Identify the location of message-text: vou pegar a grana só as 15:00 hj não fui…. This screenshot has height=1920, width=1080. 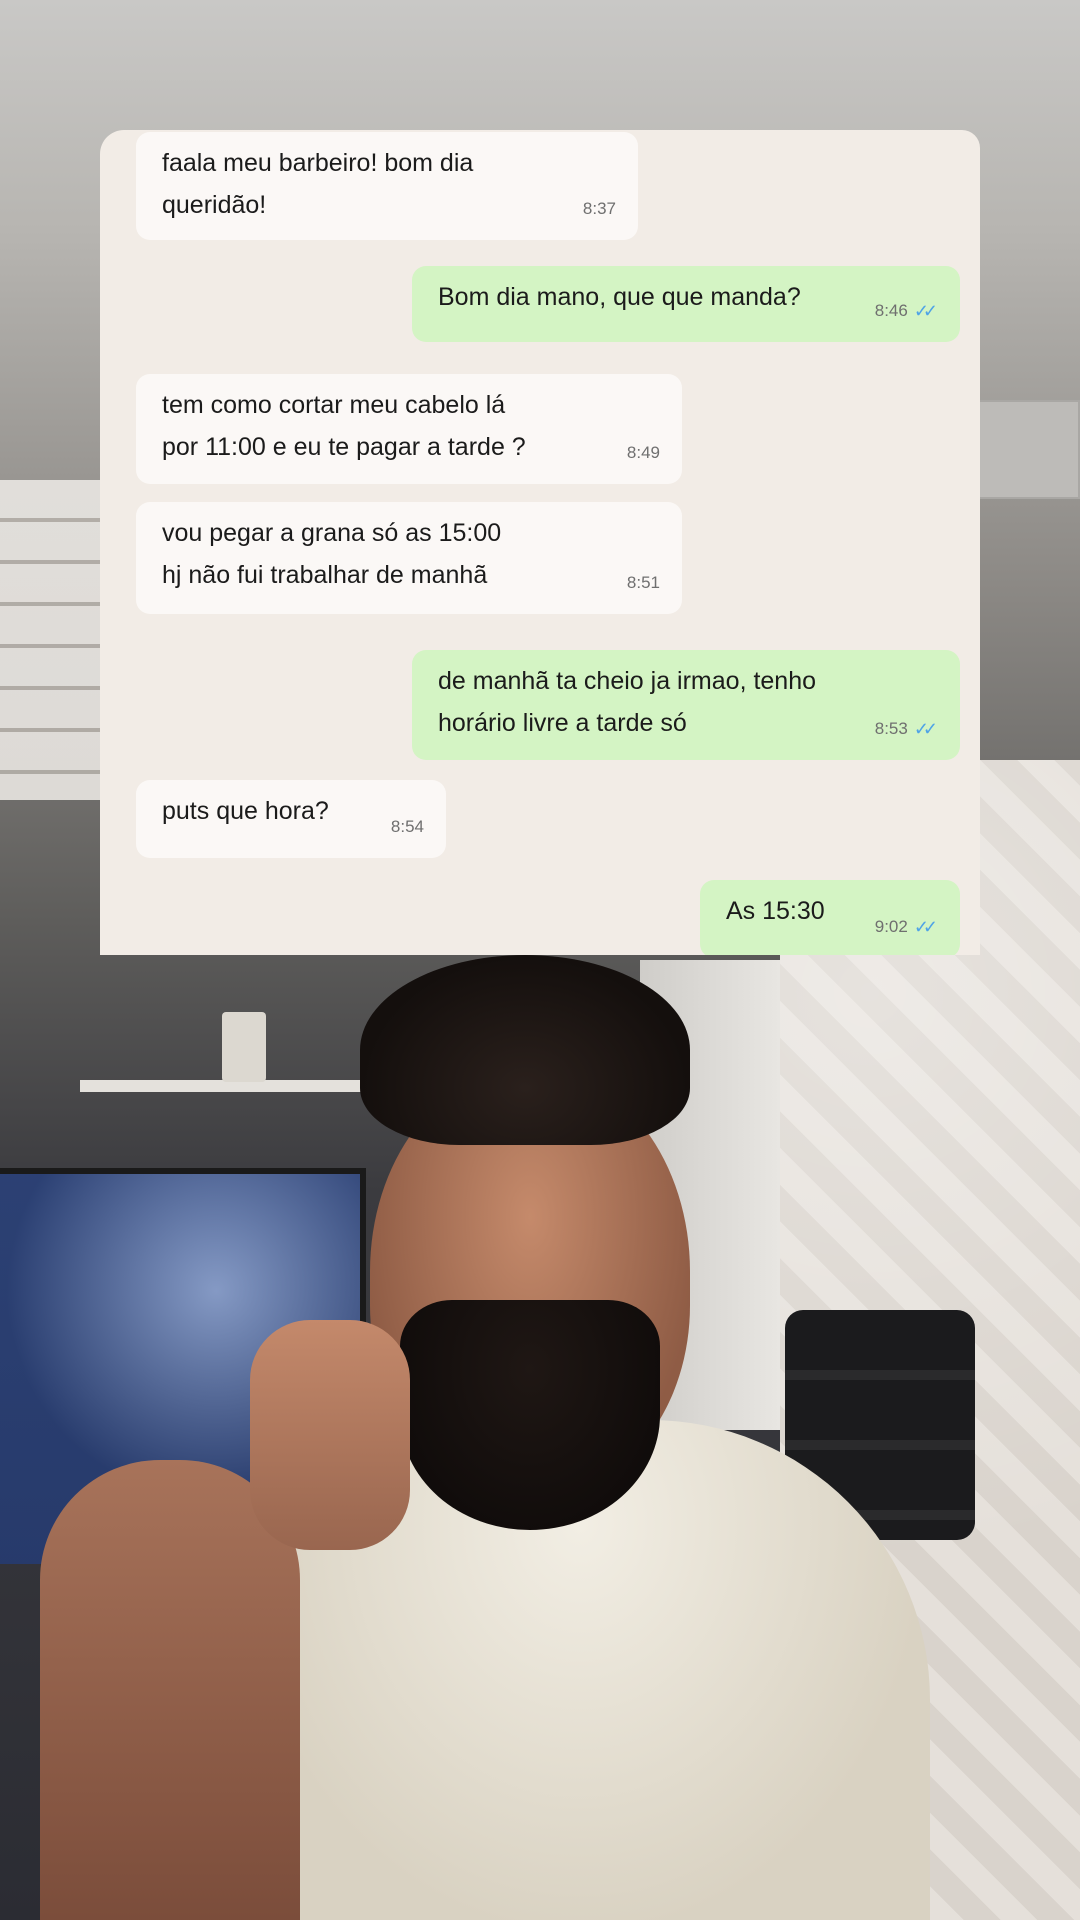
(332, 554).